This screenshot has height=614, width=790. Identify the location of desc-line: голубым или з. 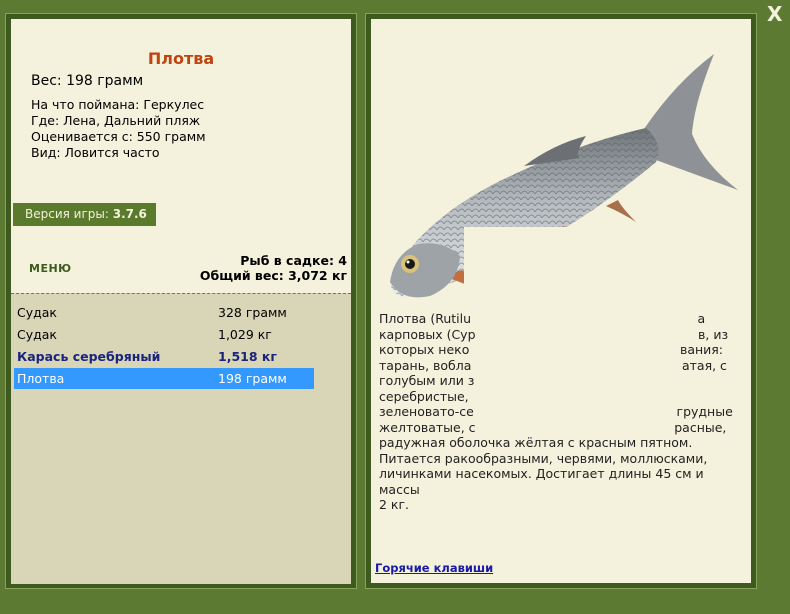
(427, 380).